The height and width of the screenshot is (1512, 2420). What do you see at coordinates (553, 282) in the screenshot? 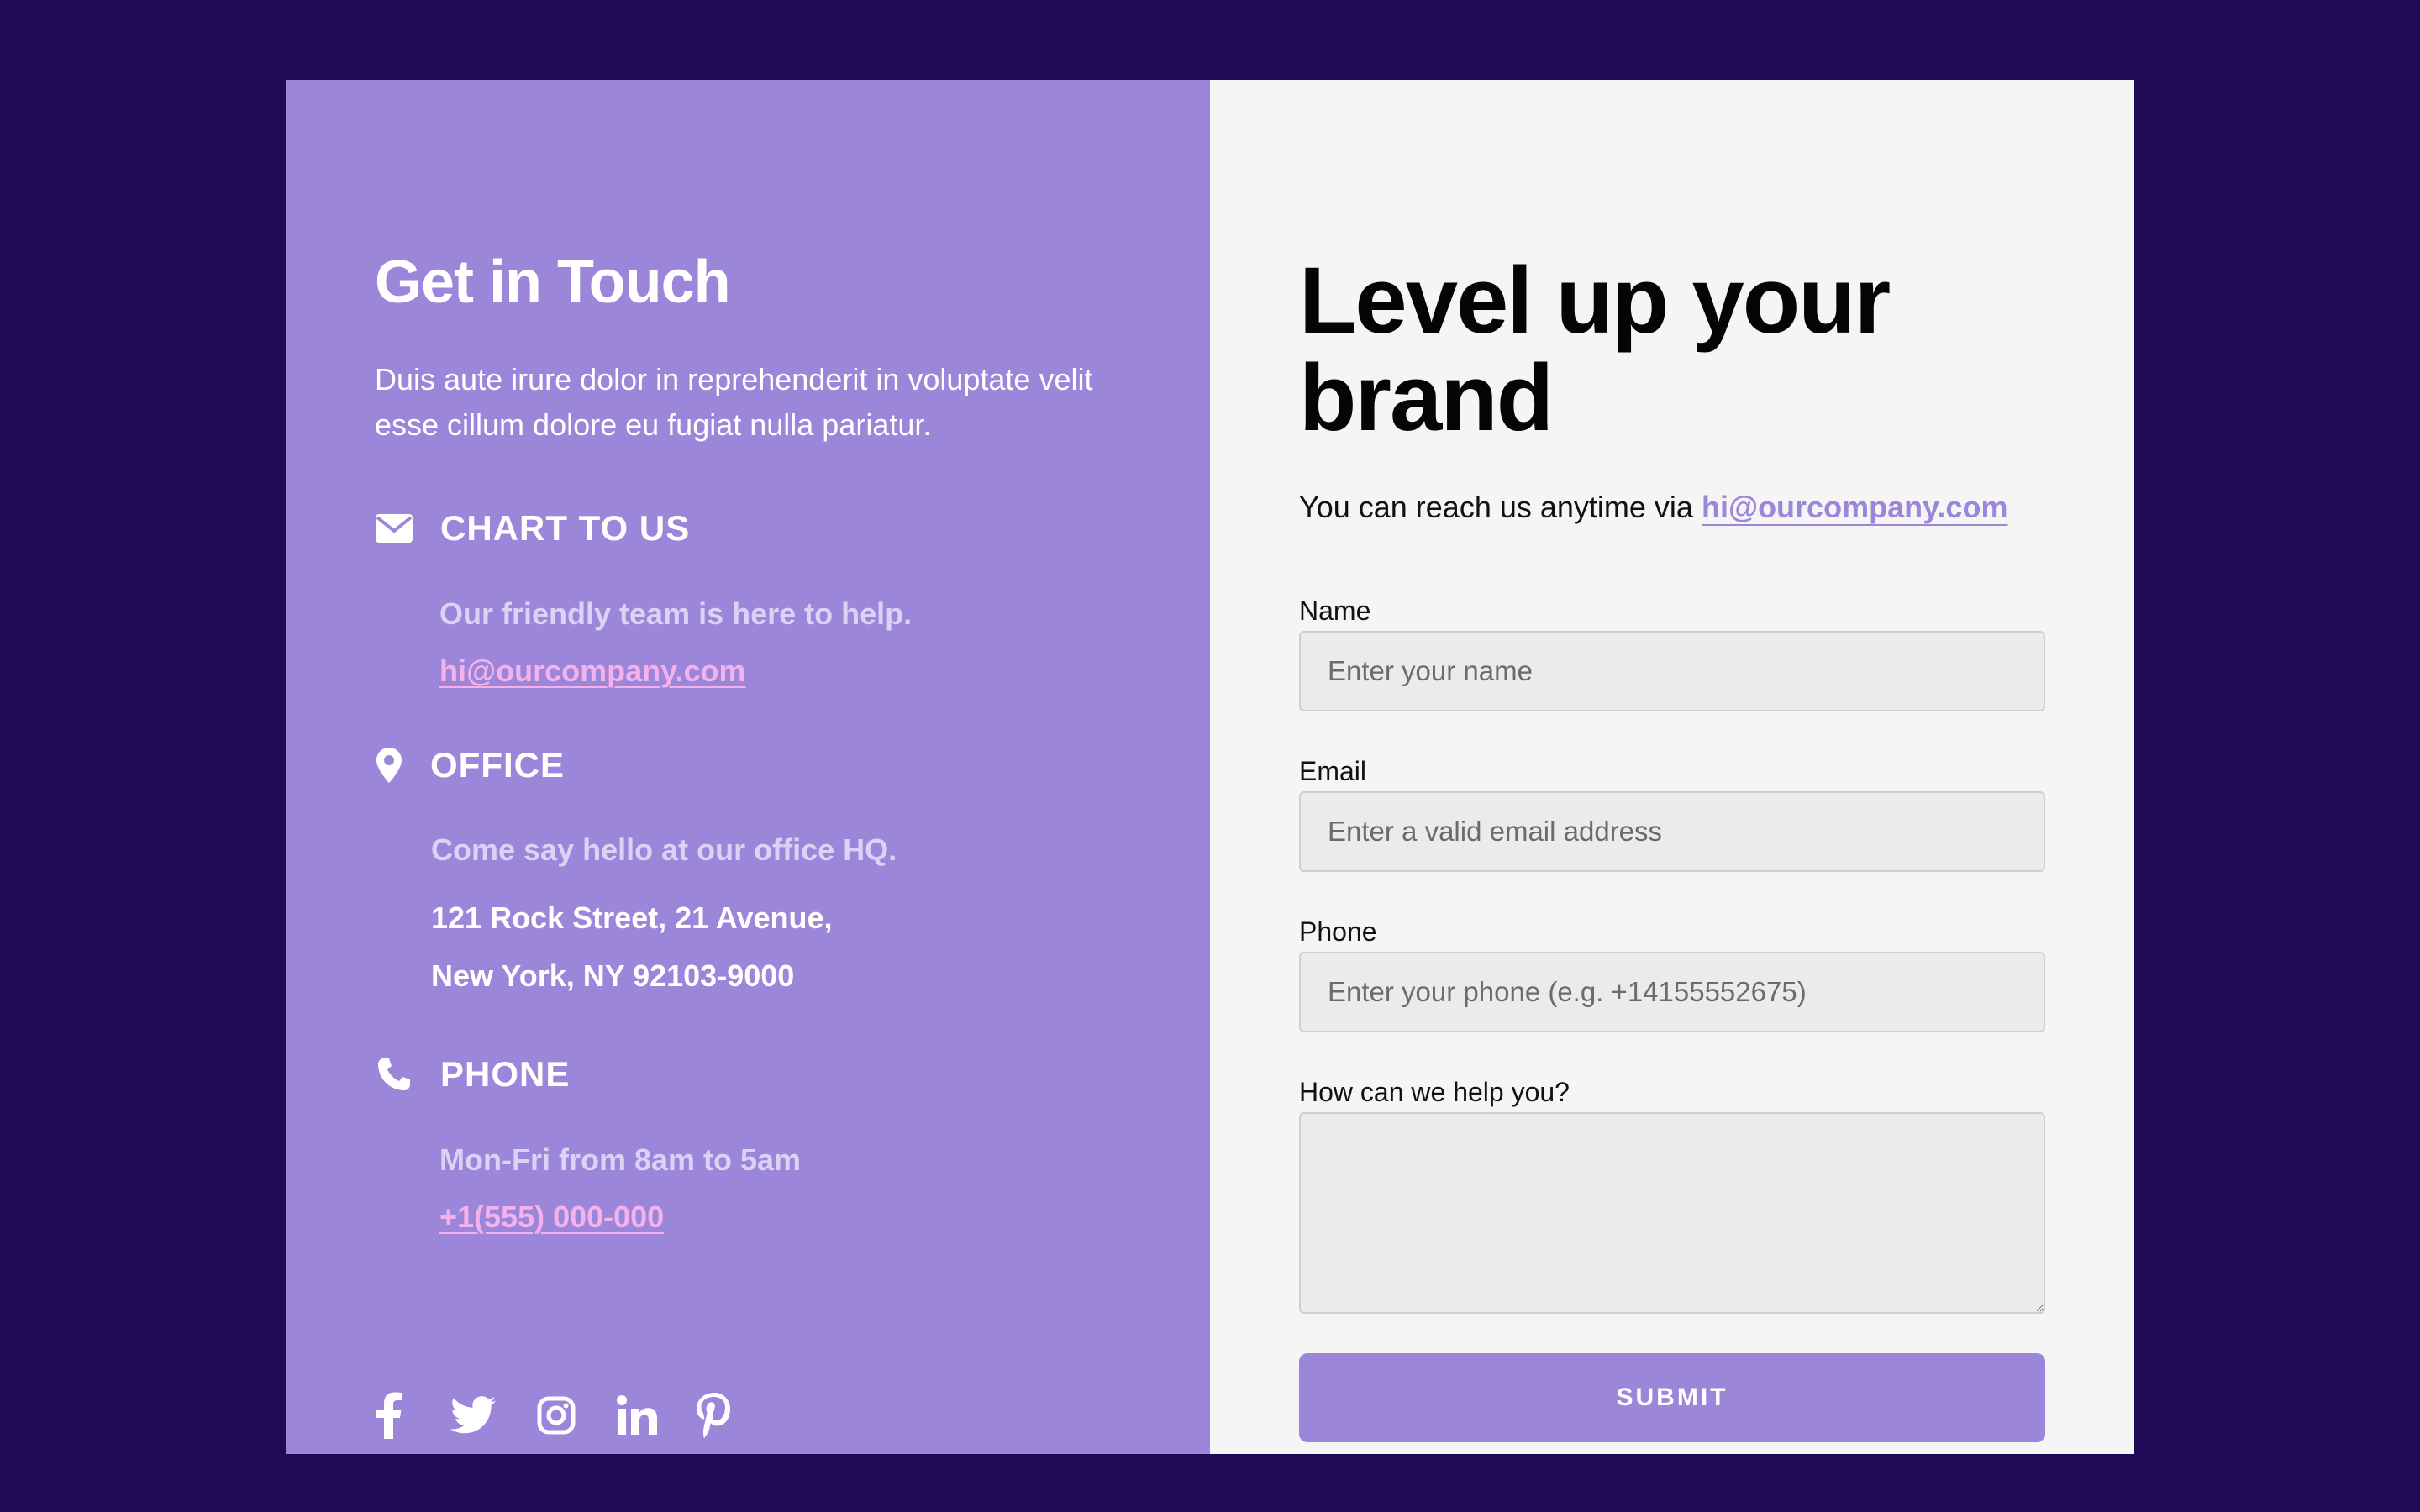
I see `contact-info-title: Get in Touch` at bounding box center [553, 282].